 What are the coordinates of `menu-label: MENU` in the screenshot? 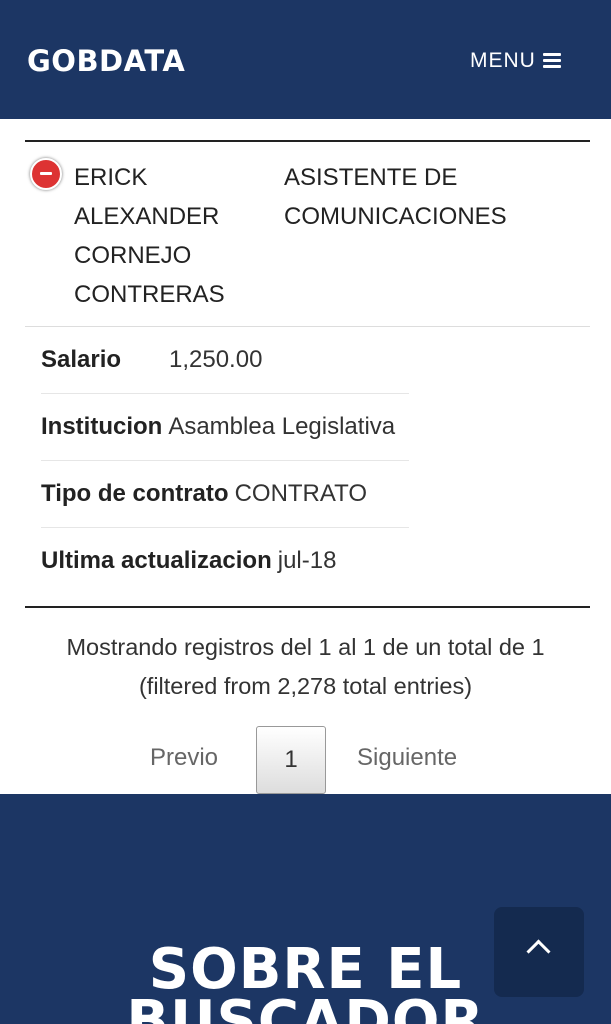 It's located at (503, 60).